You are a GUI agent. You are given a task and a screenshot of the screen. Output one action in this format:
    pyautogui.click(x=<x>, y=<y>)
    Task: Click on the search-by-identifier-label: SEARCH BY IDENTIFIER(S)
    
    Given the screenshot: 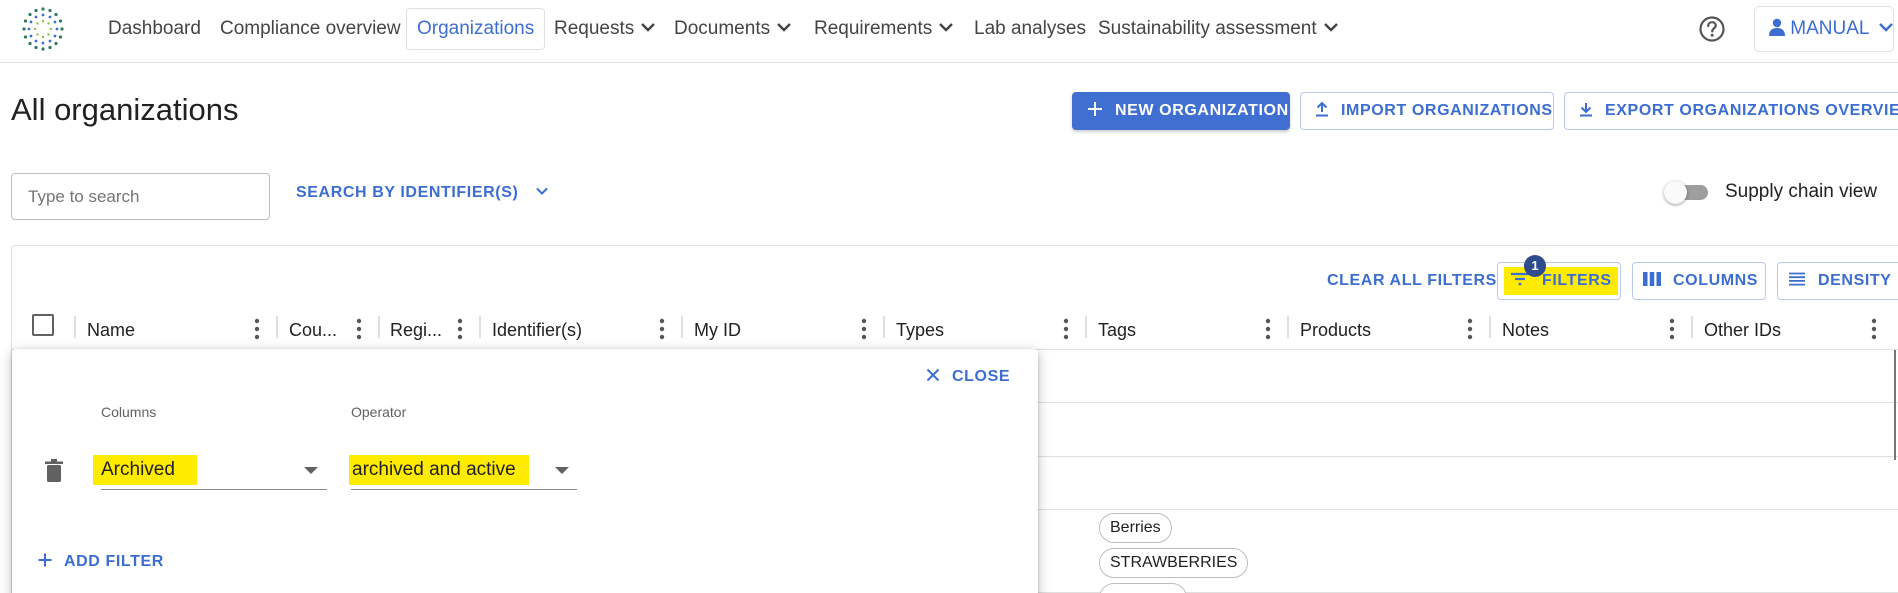 What is the action you would take?
    pyautogui.click(x=407, y=192)
    